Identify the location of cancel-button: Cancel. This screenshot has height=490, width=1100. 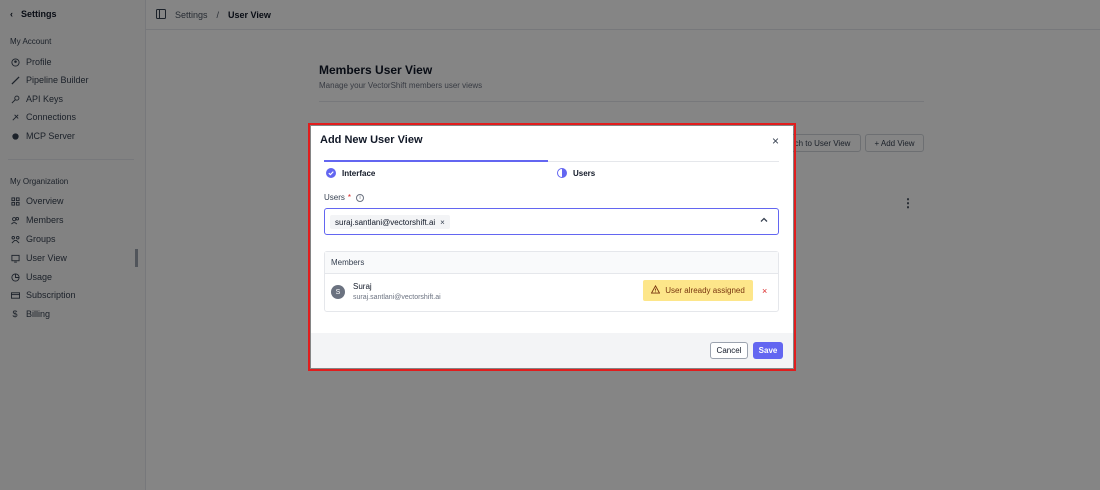
(729, 350).